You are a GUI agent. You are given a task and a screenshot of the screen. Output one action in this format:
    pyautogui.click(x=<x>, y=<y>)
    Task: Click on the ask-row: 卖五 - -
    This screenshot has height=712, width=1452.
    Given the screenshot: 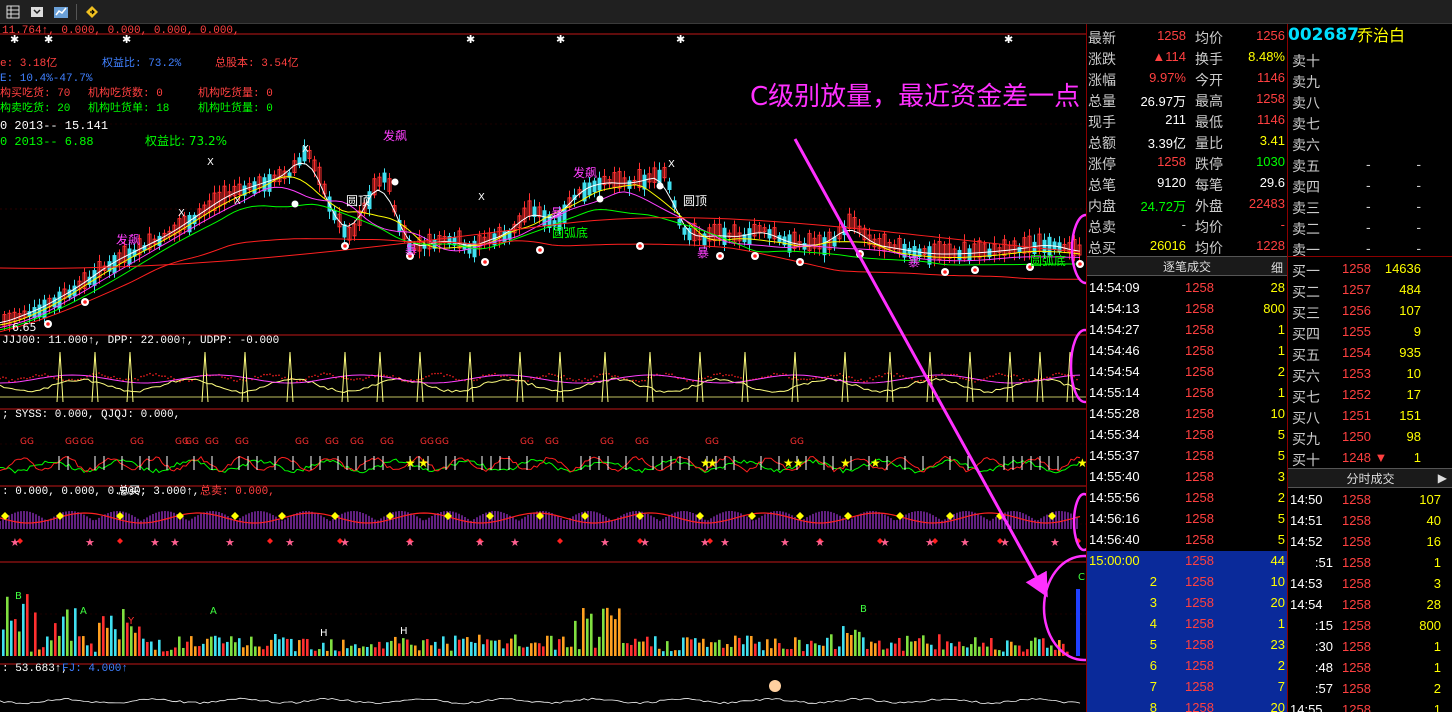 What is the action you would take?
    pyautogui.click(x=1370, y=163)
    